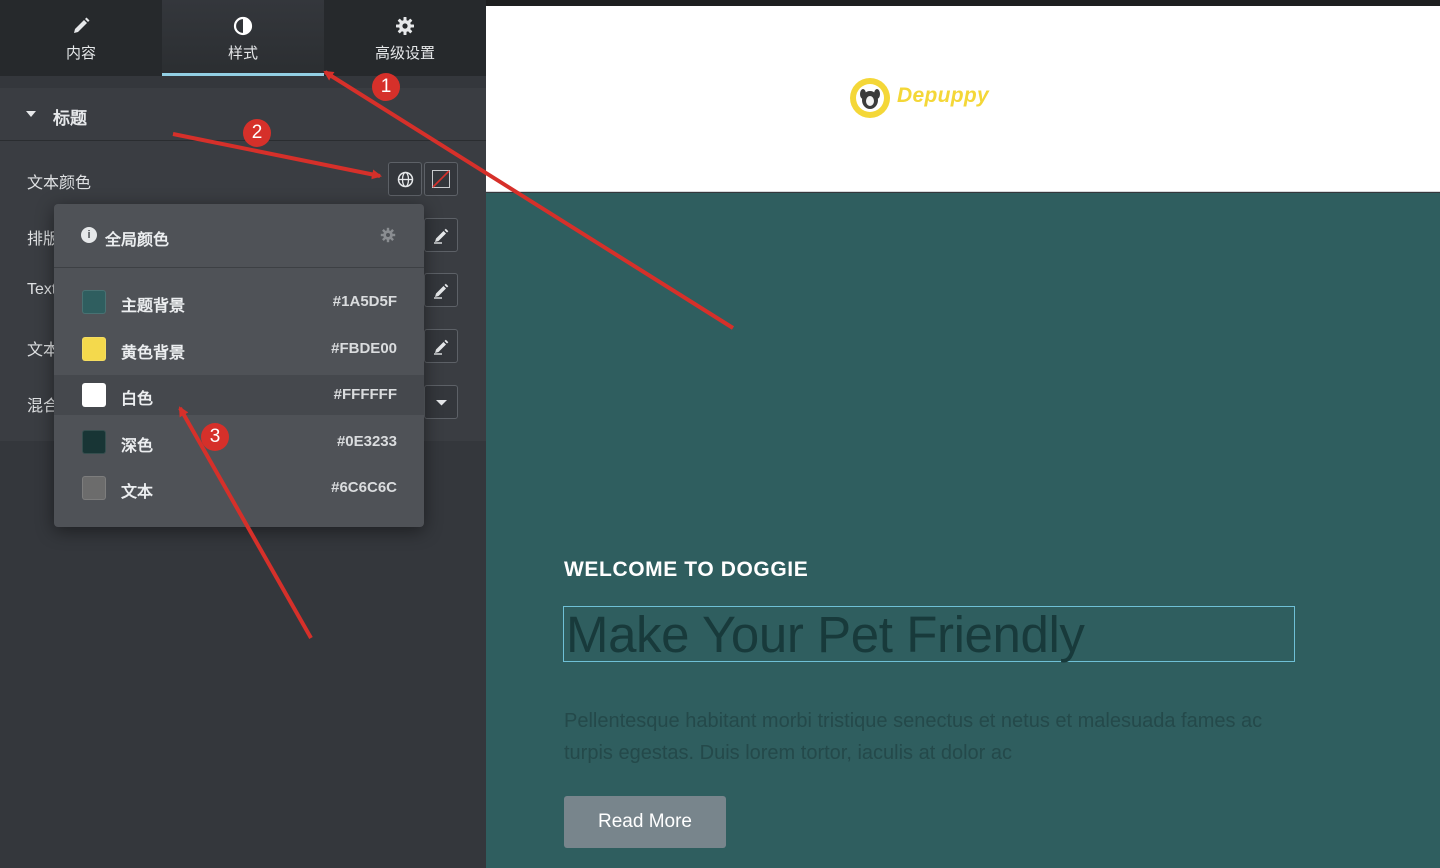 The width and height of the screenshot is (1440, 868). I want to click on selected-heading-widget: Make Your Pet Friendly, so click(929, 634).